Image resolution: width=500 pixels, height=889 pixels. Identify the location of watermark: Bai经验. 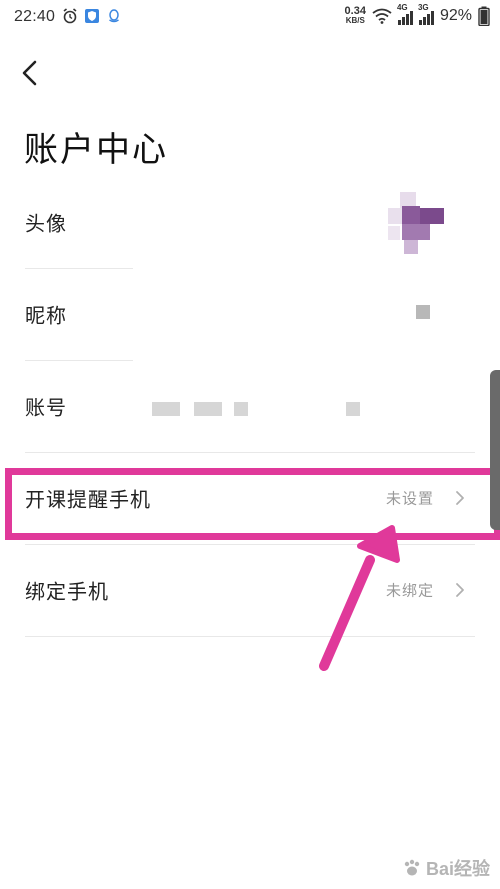
(446, 868).